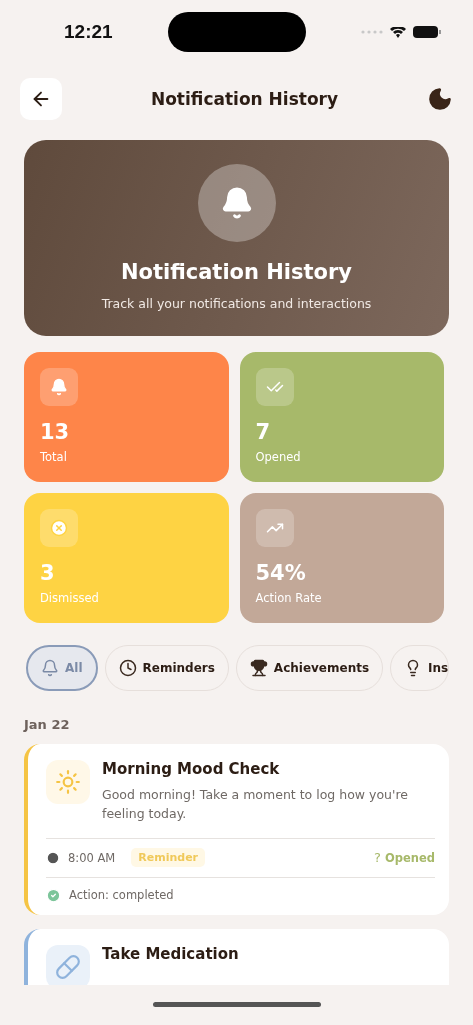  I want to click on stat-value: 13, so click(55, 432).